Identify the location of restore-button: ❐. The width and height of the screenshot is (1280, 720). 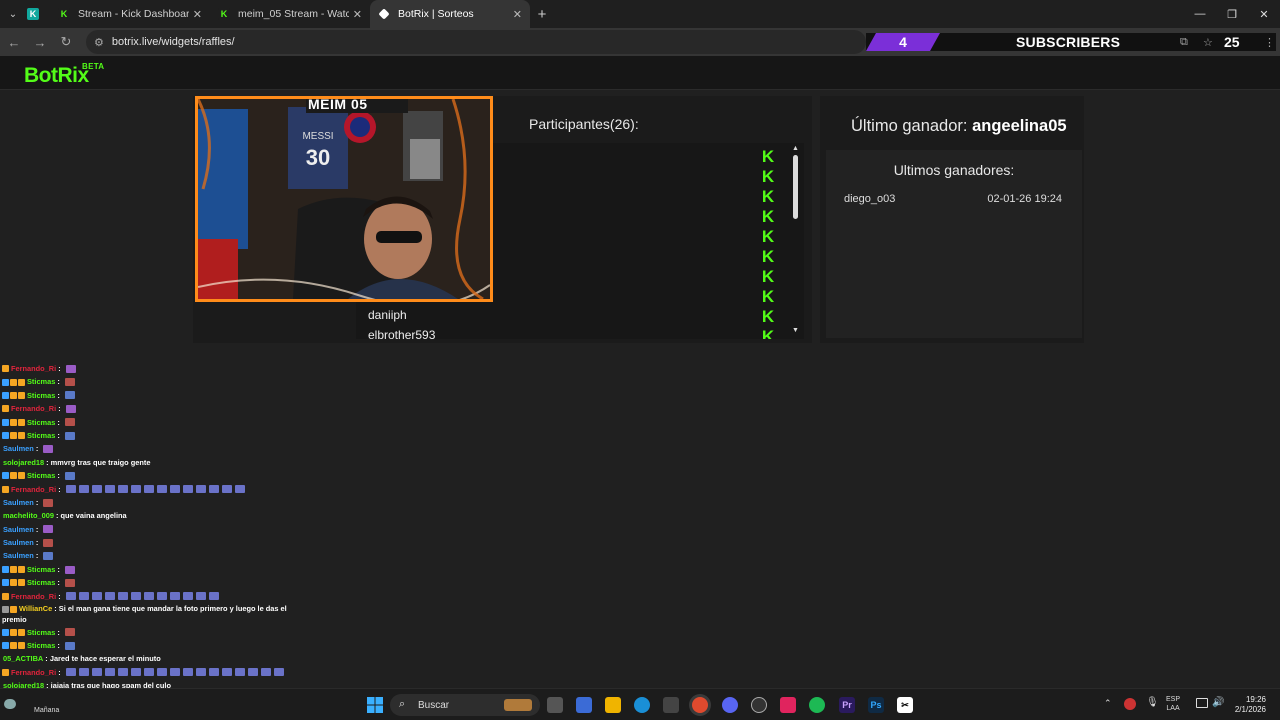
(1232, 14).